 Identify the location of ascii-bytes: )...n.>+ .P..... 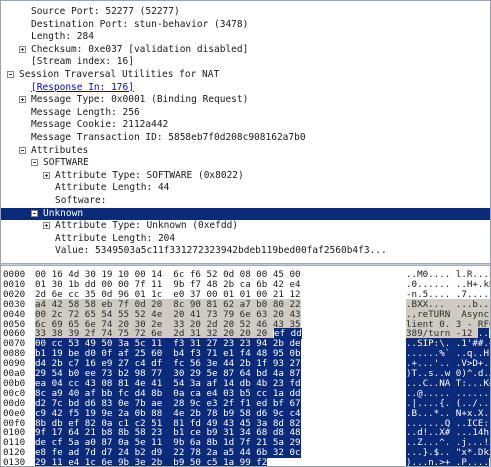
(447, 461).